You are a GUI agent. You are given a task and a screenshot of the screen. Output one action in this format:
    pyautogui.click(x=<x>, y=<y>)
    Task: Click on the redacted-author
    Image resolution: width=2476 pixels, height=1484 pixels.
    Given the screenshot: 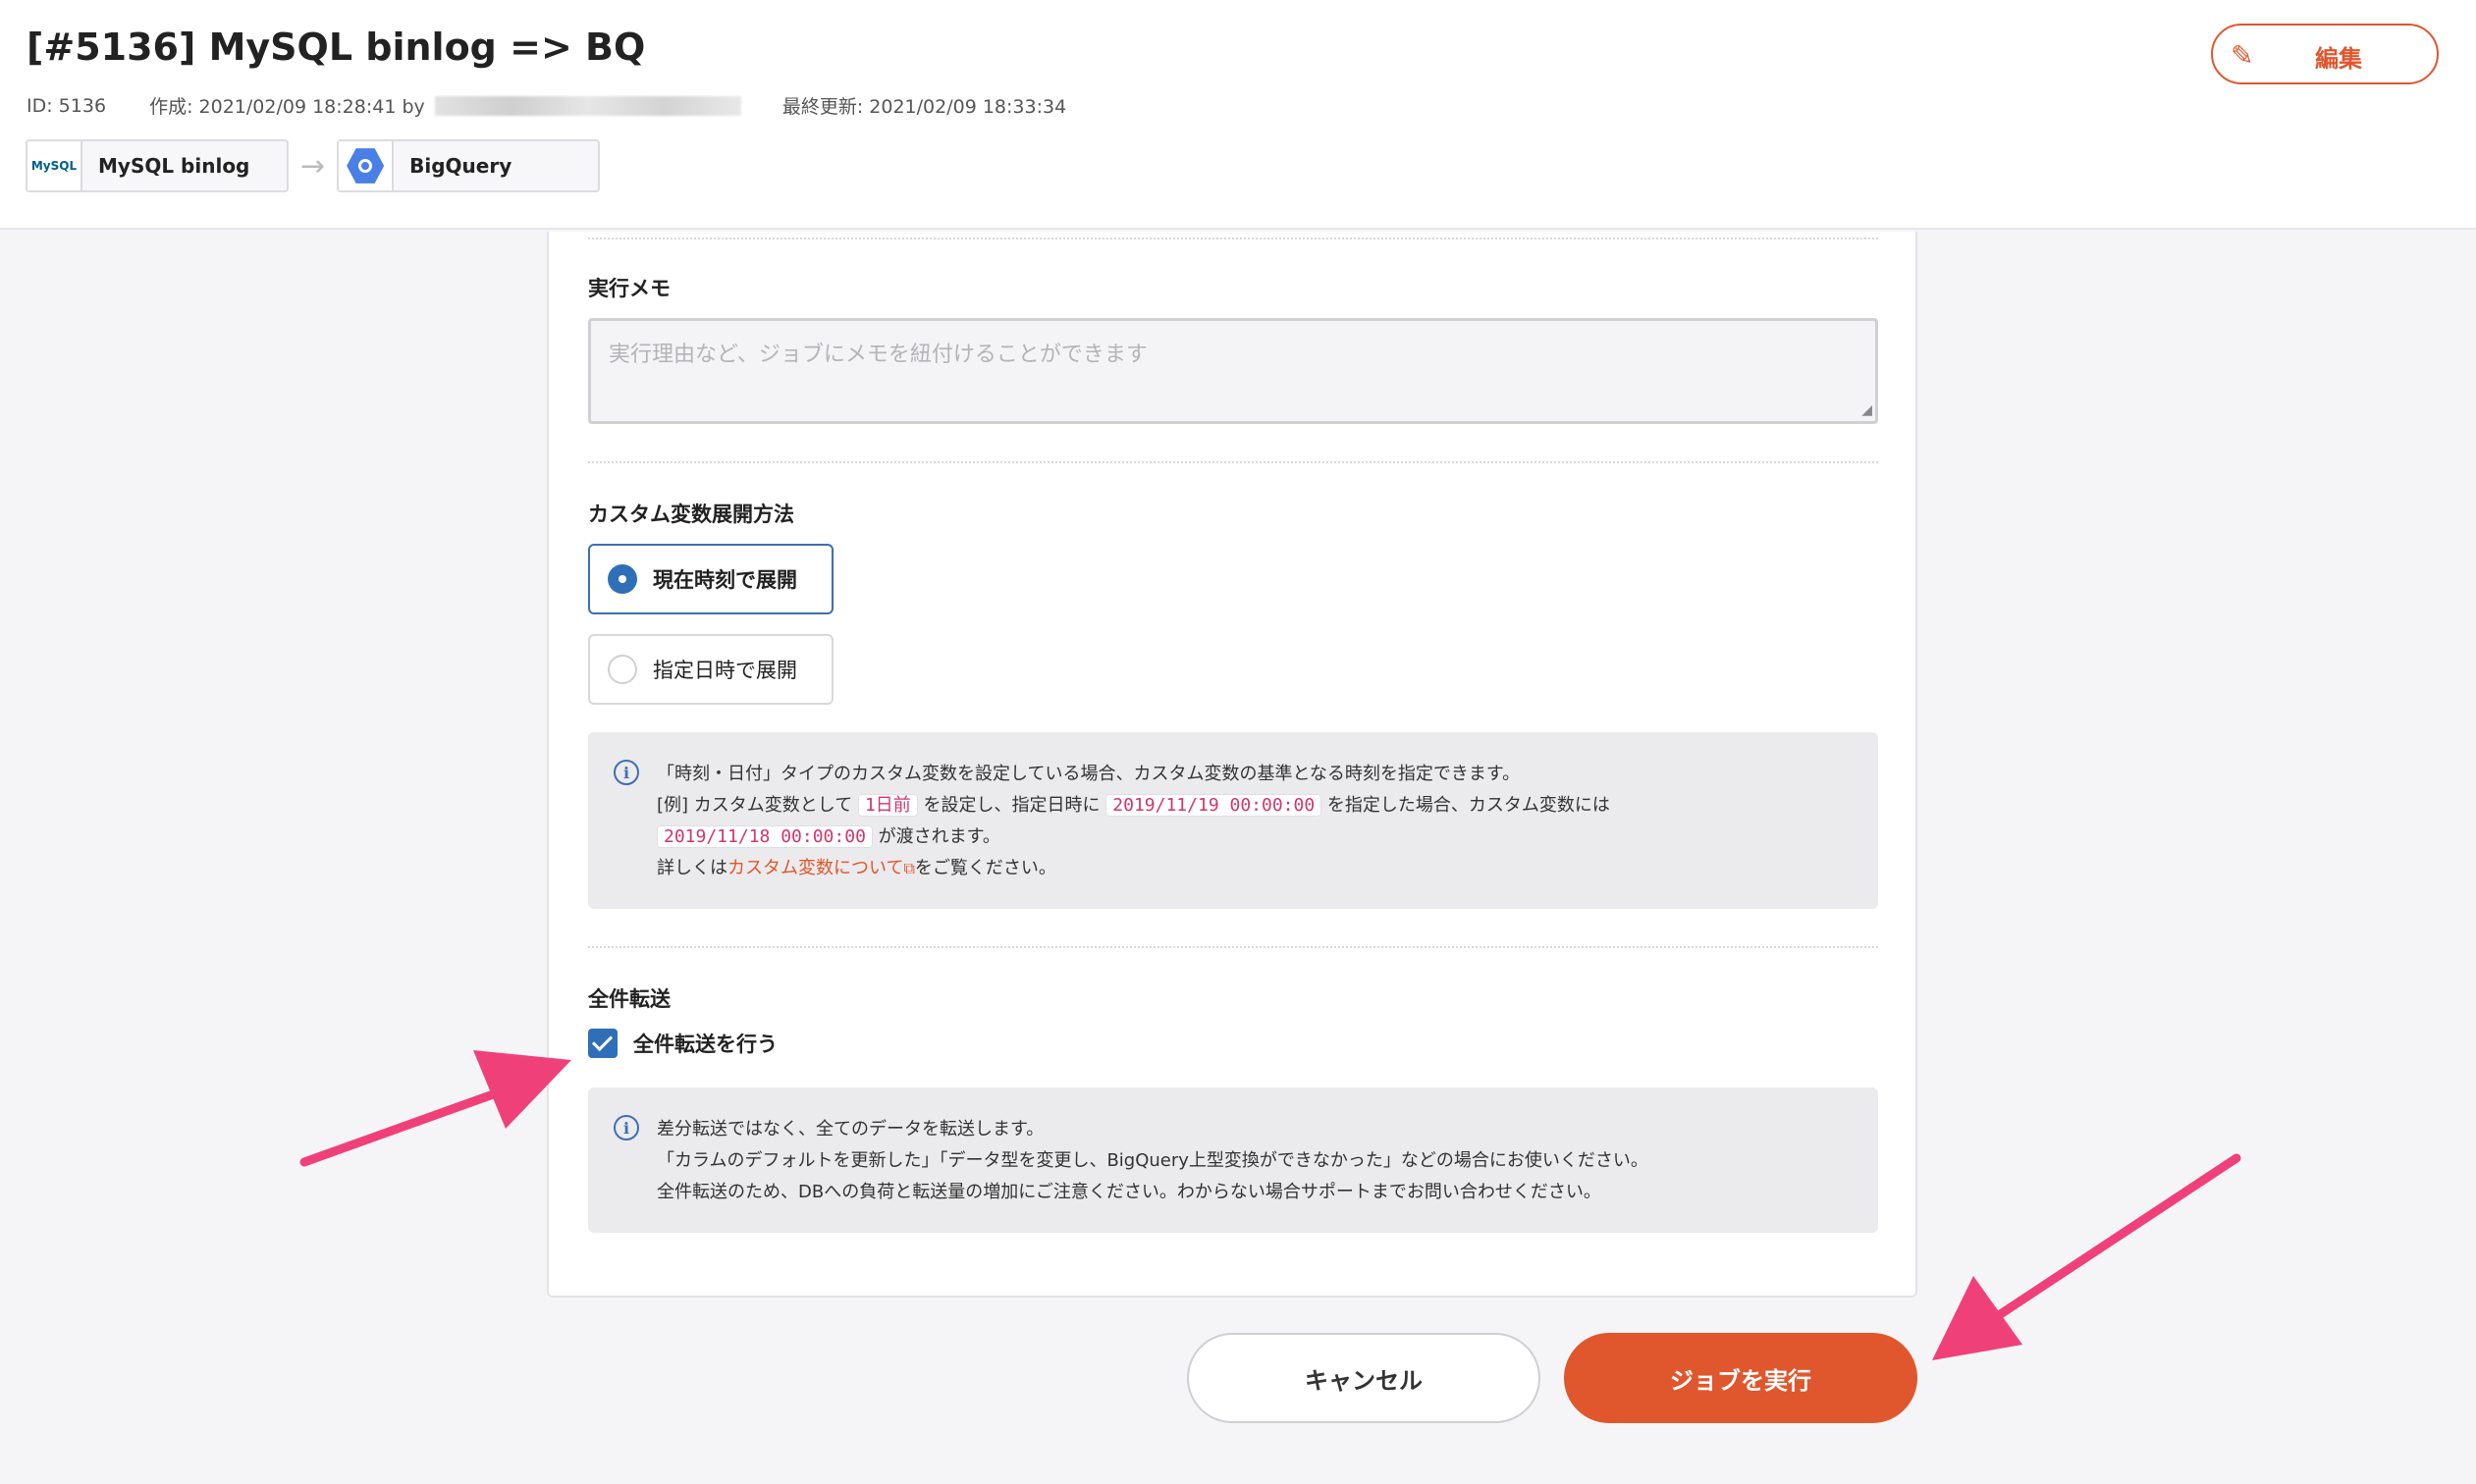 What is the action you would take?
    pyautogui.click(x=587, y=105)
    